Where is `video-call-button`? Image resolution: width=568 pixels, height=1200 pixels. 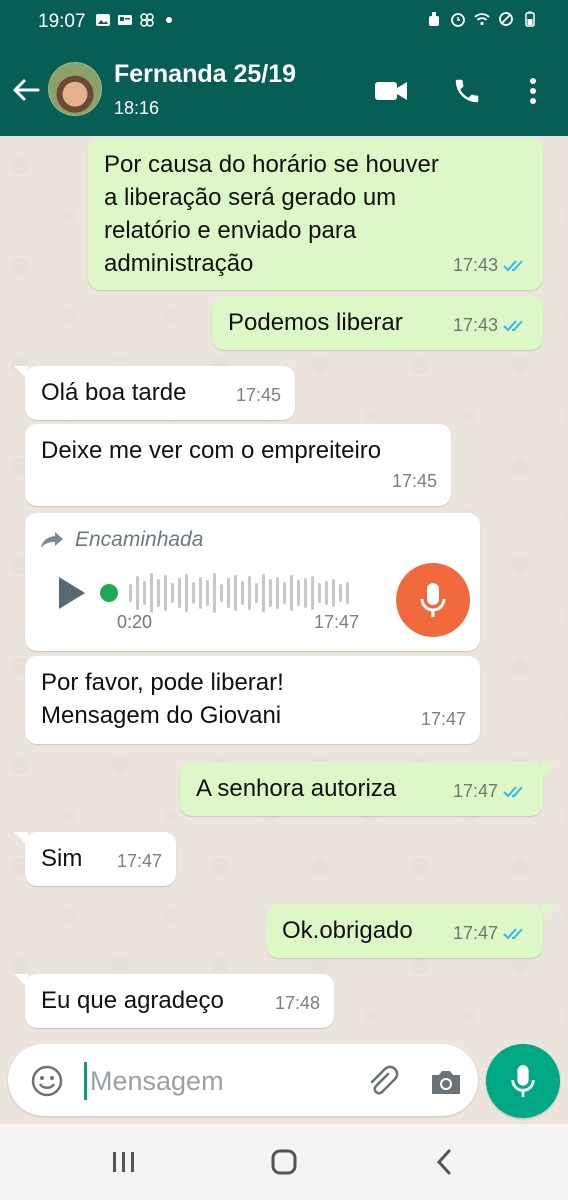
video-call-button is located at coordinates (391, 91).